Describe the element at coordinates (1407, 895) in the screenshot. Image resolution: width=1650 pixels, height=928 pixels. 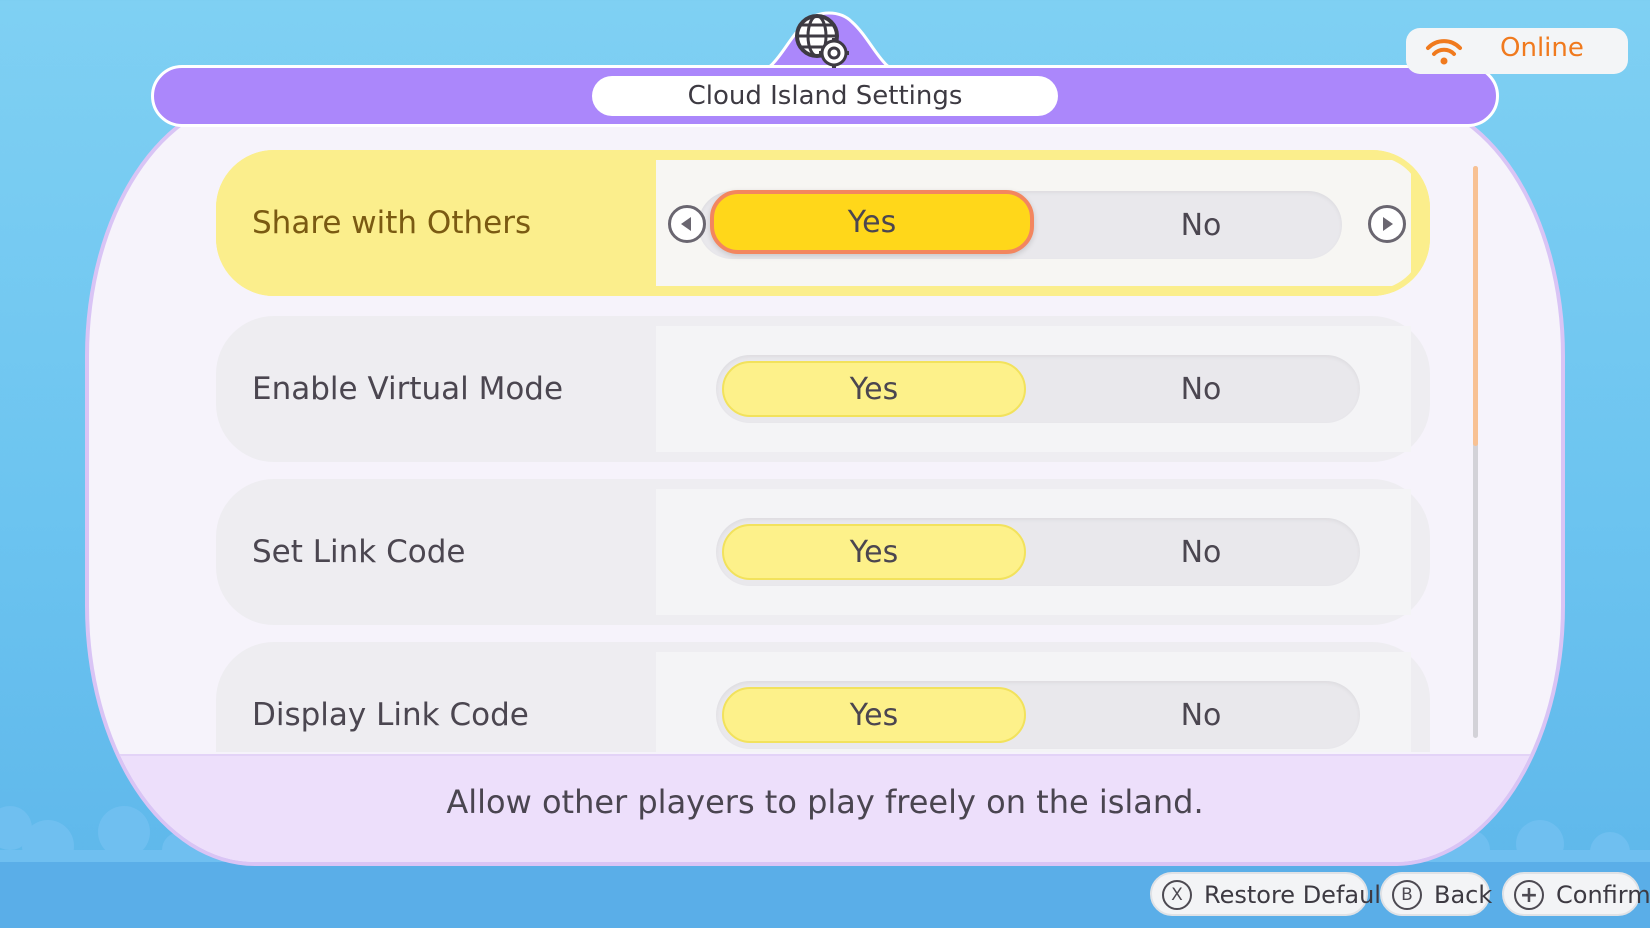
I see `b-button-icon: B` at that location.